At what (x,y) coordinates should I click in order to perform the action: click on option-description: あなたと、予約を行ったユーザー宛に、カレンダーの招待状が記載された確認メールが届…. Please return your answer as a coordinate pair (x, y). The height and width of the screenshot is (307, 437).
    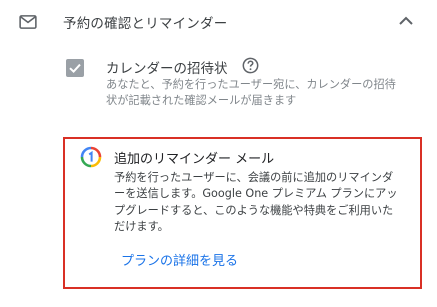
    Looking at the image, I should click on (251, 92).